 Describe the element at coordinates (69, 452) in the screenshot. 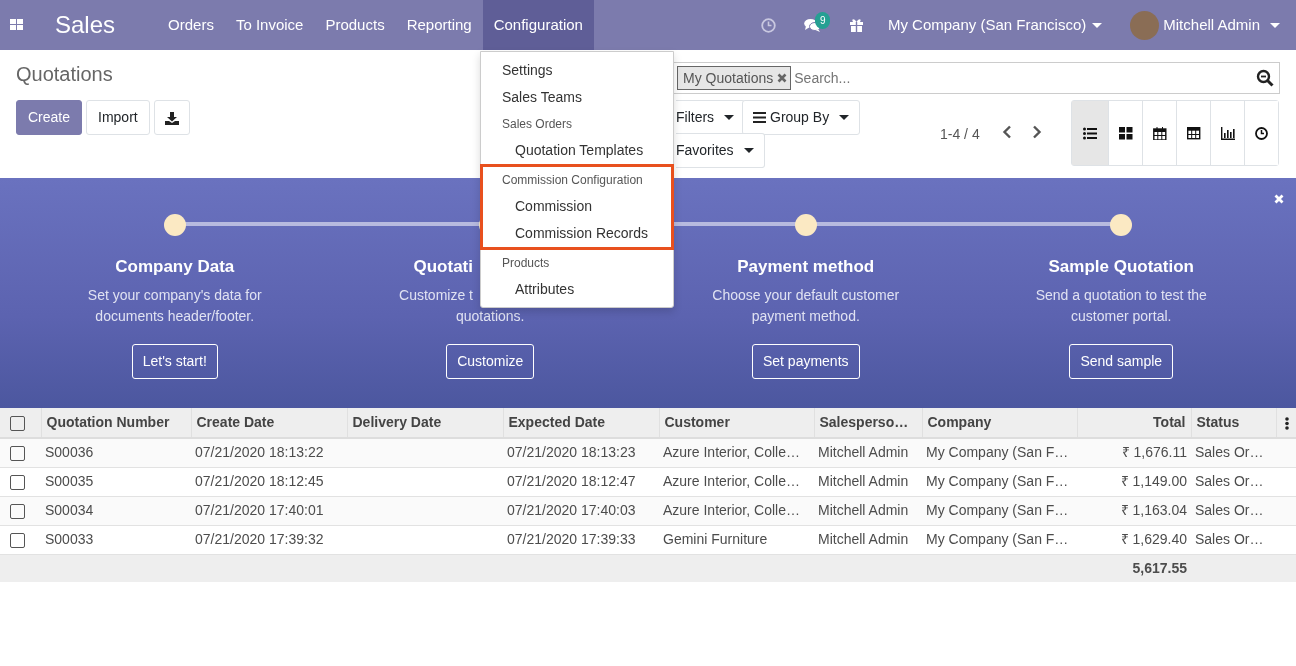

I see `table-cell: S00036` at that location.